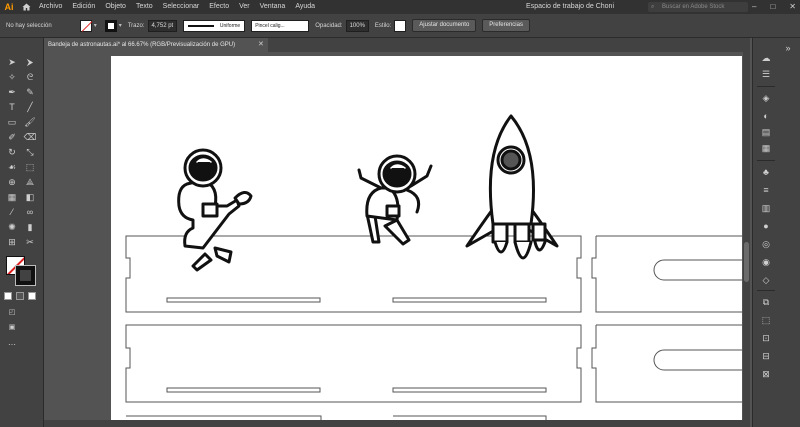 This screenshot has height=427, width=800. Describe the element at coordinates (261, 45) in the screenshot. I see `close-icon: ✕` at that location.